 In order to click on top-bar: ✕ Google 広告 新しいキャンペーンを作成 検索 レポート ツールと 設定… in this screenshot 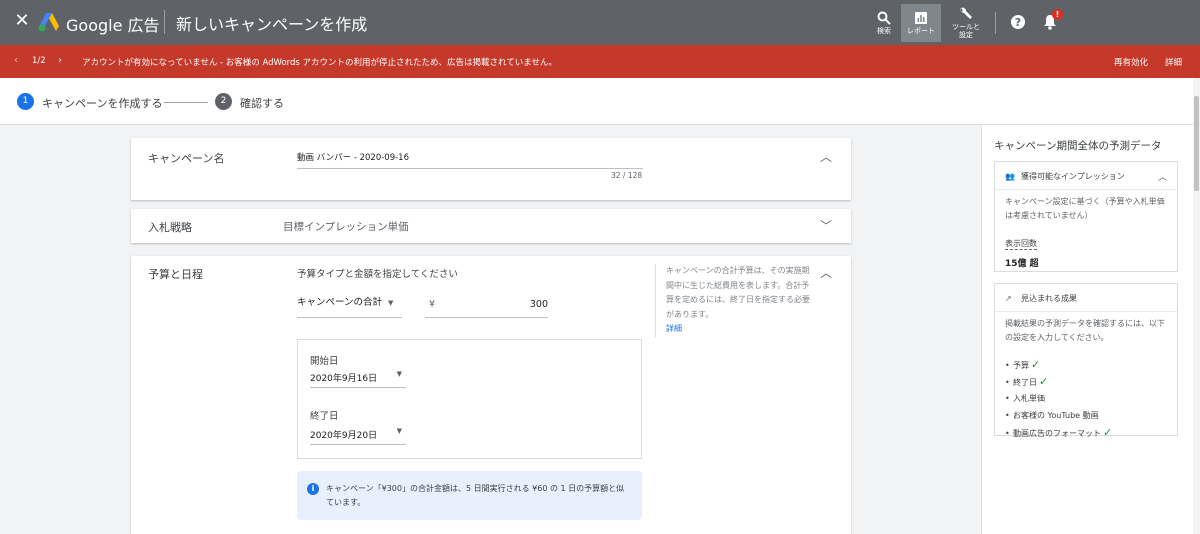, I will do `click(600, 22)`.